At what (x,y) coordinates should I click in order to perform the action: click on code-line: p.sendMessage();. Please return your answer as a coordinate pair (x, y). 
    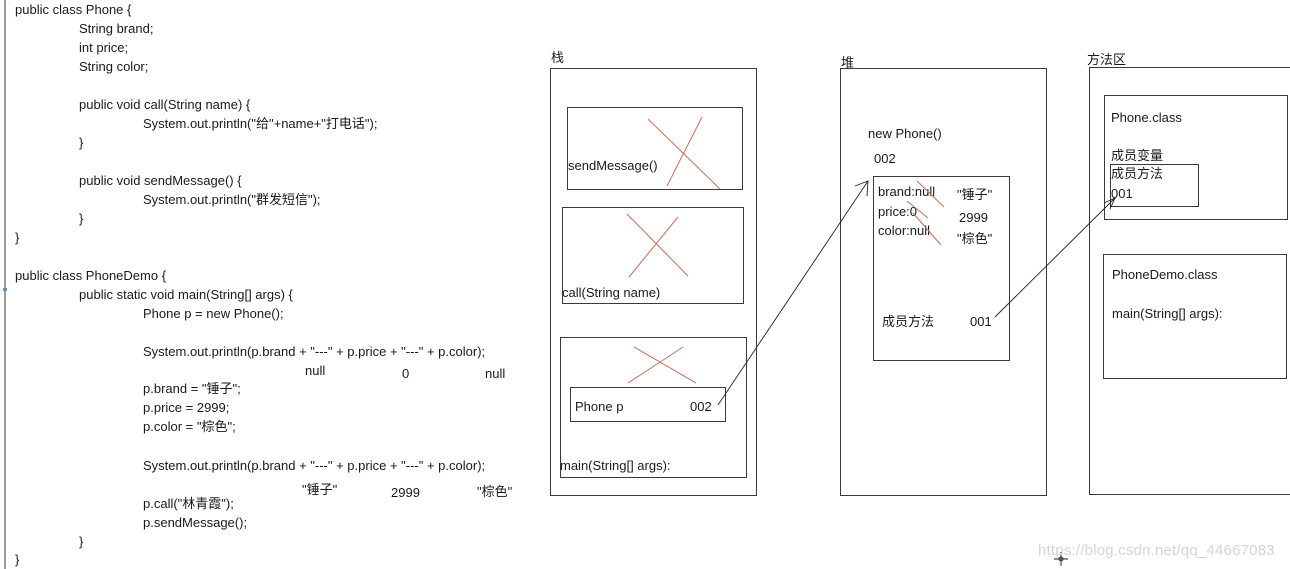
    Looking at the image, I should click on (195, 522).